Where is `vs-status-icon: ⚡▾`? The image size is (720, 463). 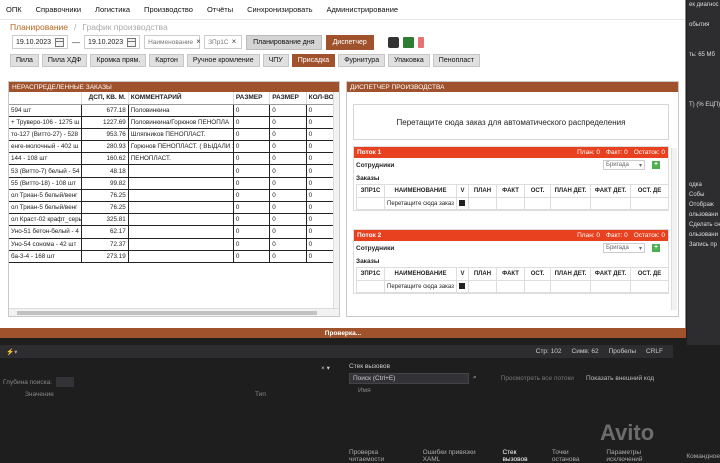 vs-status-icon: ⚡▾ is located at coordinates (11, 352).